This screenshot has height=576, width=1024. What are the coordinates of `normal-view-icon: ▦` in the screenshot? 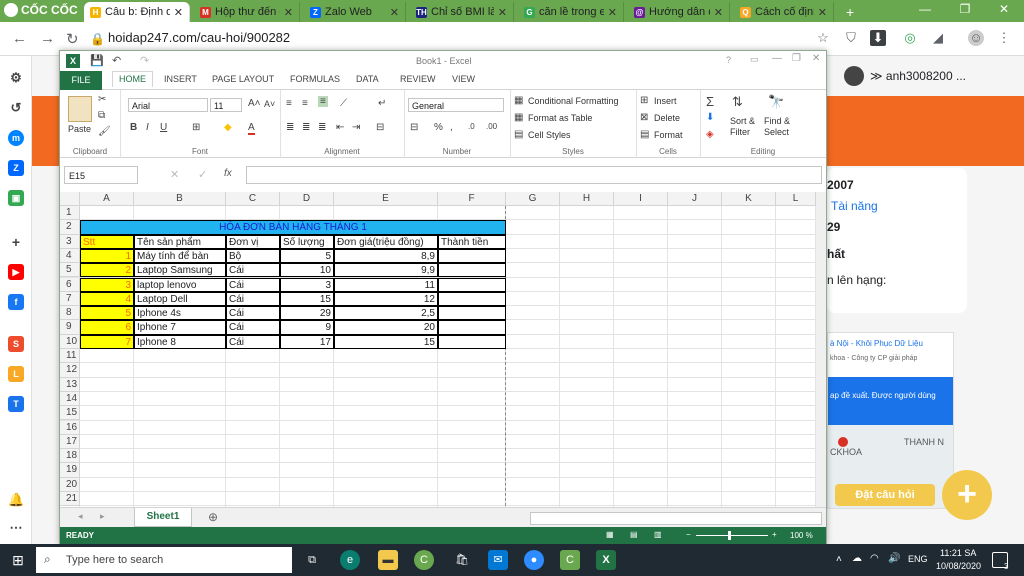 It's located at (610, 534).